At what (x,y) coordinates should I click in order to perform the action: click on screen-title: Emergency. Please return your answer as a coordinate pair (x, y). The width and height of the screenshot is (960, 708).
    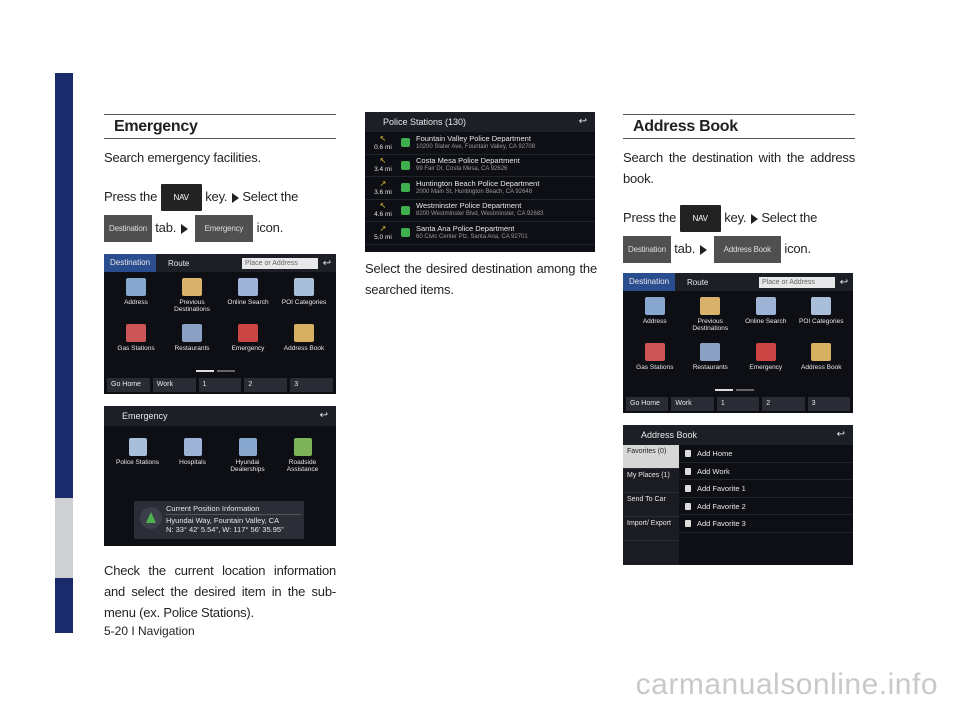
    Looking at the image, I should click on (145, 416).